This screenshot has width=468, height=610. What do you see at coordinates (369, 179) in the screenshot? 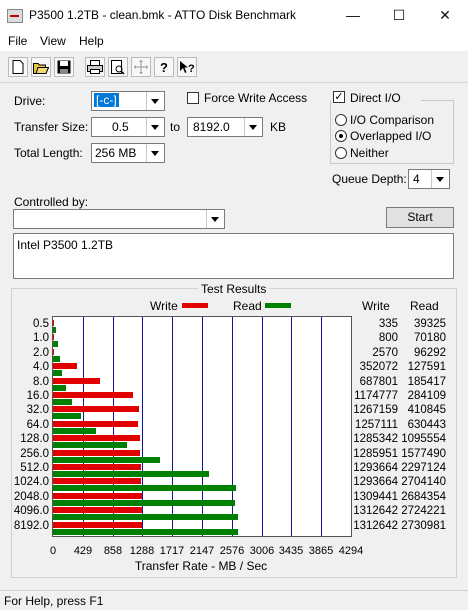
I see `queue-depth-label: Queue Depth:` at bounding box center [369, 179].